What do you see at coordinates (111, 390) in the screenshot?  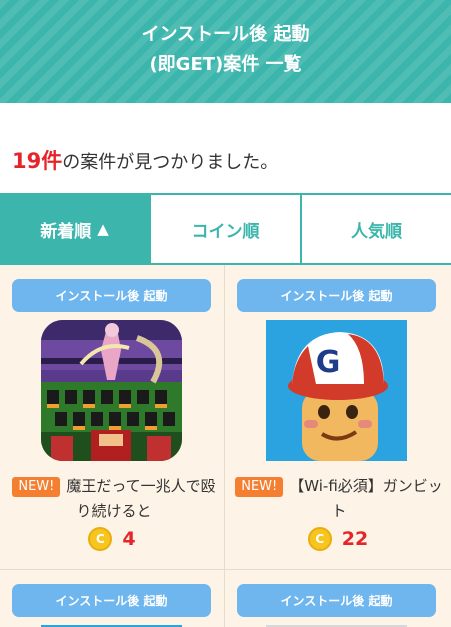 I see `pixel-army-game-icon` at bounding box center [111, 390].